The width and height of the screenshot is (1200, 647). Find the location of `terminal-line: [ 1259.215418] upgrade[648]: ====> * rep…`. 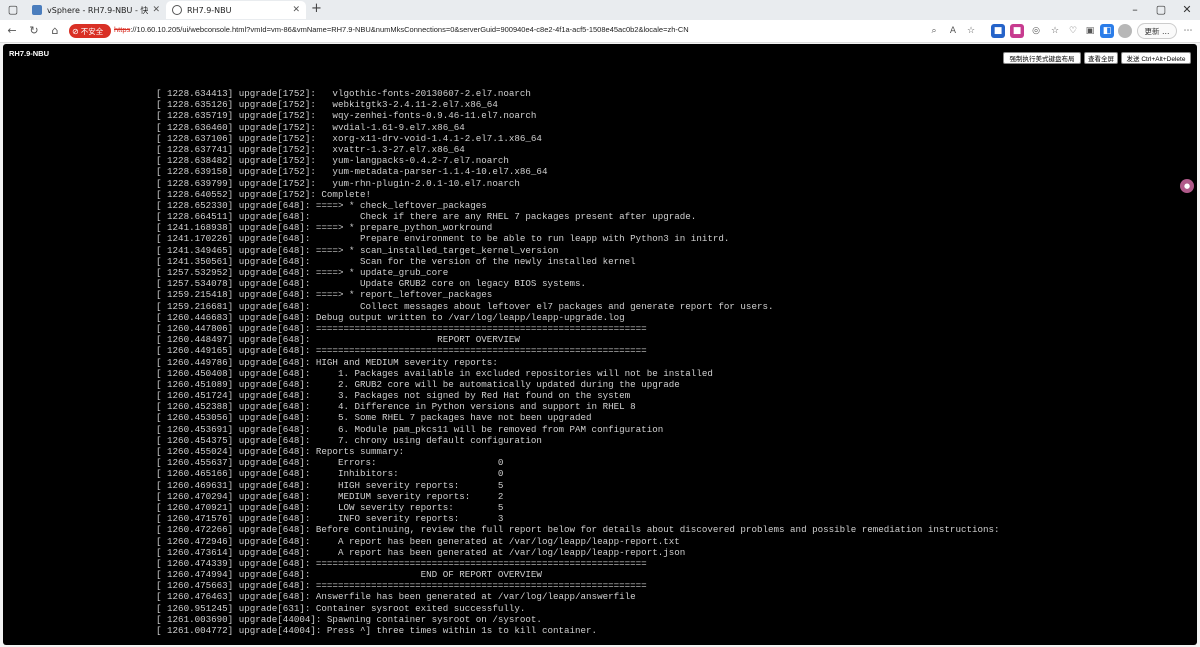

terminal-line: [ 1259.215418] upgrade[648]: ====> * rep… is located at coordinates (324, 295).